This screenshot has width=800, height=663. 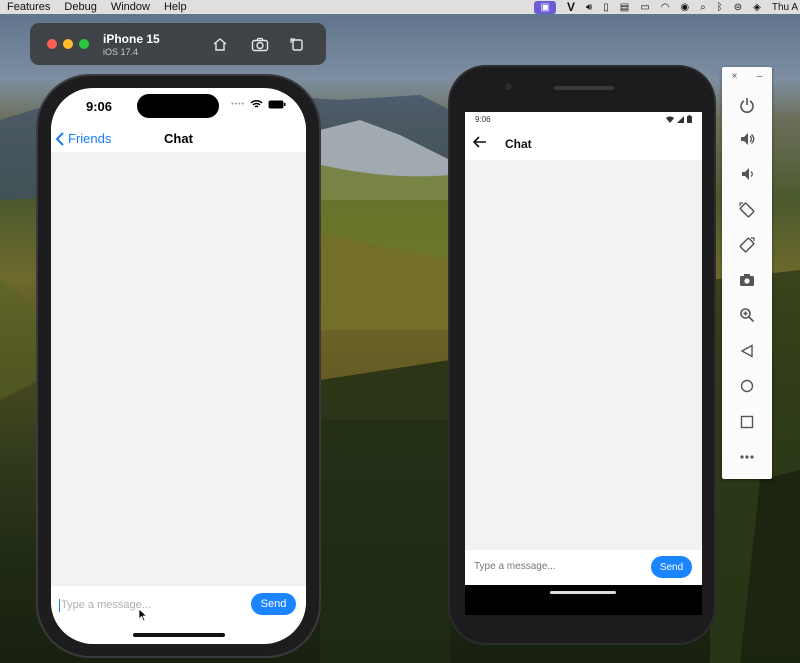 What do you see at coordinates (483, 119) in the screenshot?
I see `android-status-time: 9:06` at bounding box center [483, 119].